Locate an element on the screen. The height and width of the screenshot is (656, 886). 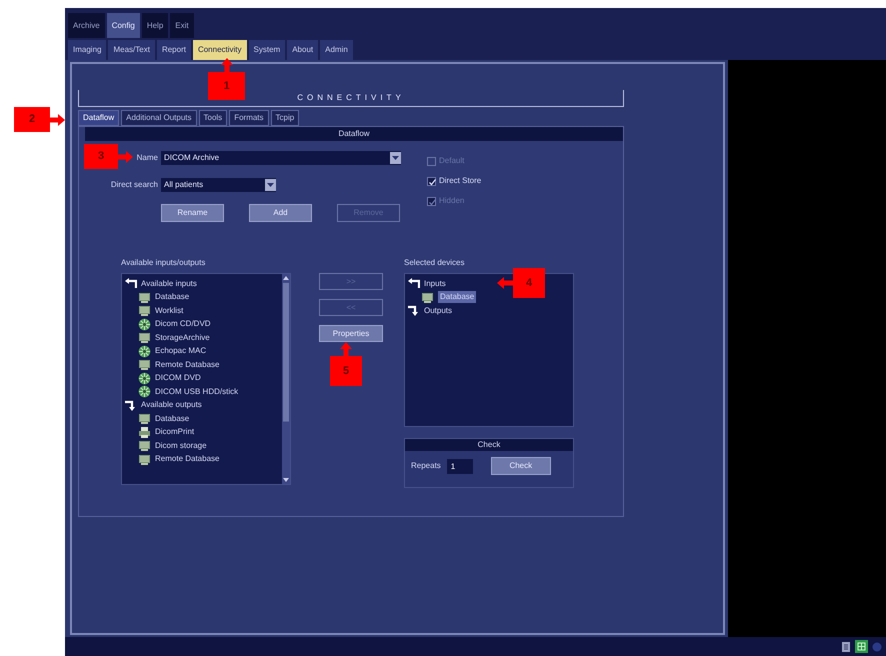
sub-tab: Dataflow is located at coordinates (99, 118).